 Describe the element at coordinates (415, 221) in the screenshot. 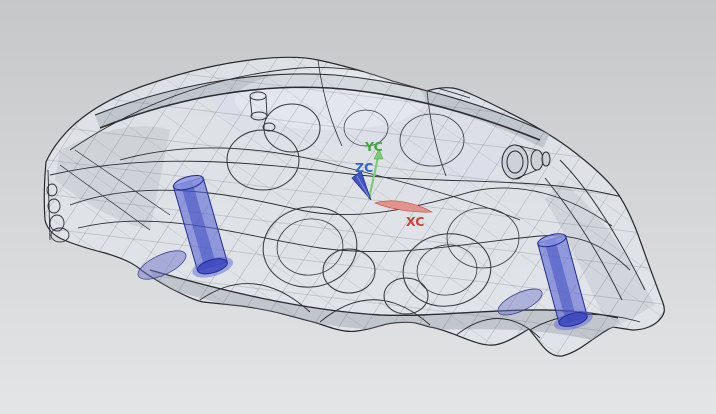

I see `wcs-label-xc: XC` at that location.